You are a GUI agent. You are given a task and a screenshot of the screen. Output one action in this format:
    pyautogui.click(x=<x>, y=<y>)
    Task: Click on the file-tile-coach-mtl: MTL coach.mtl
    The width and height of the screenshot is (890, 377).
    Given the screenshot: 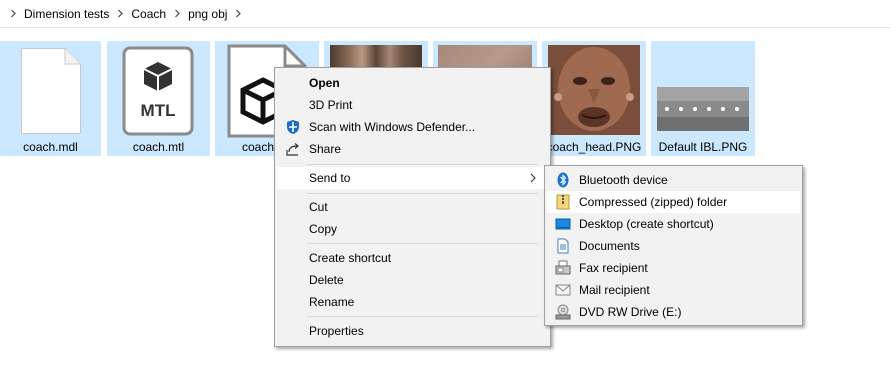 What is the action you would take?
    pyautogui.click(x=158, y=98)
    